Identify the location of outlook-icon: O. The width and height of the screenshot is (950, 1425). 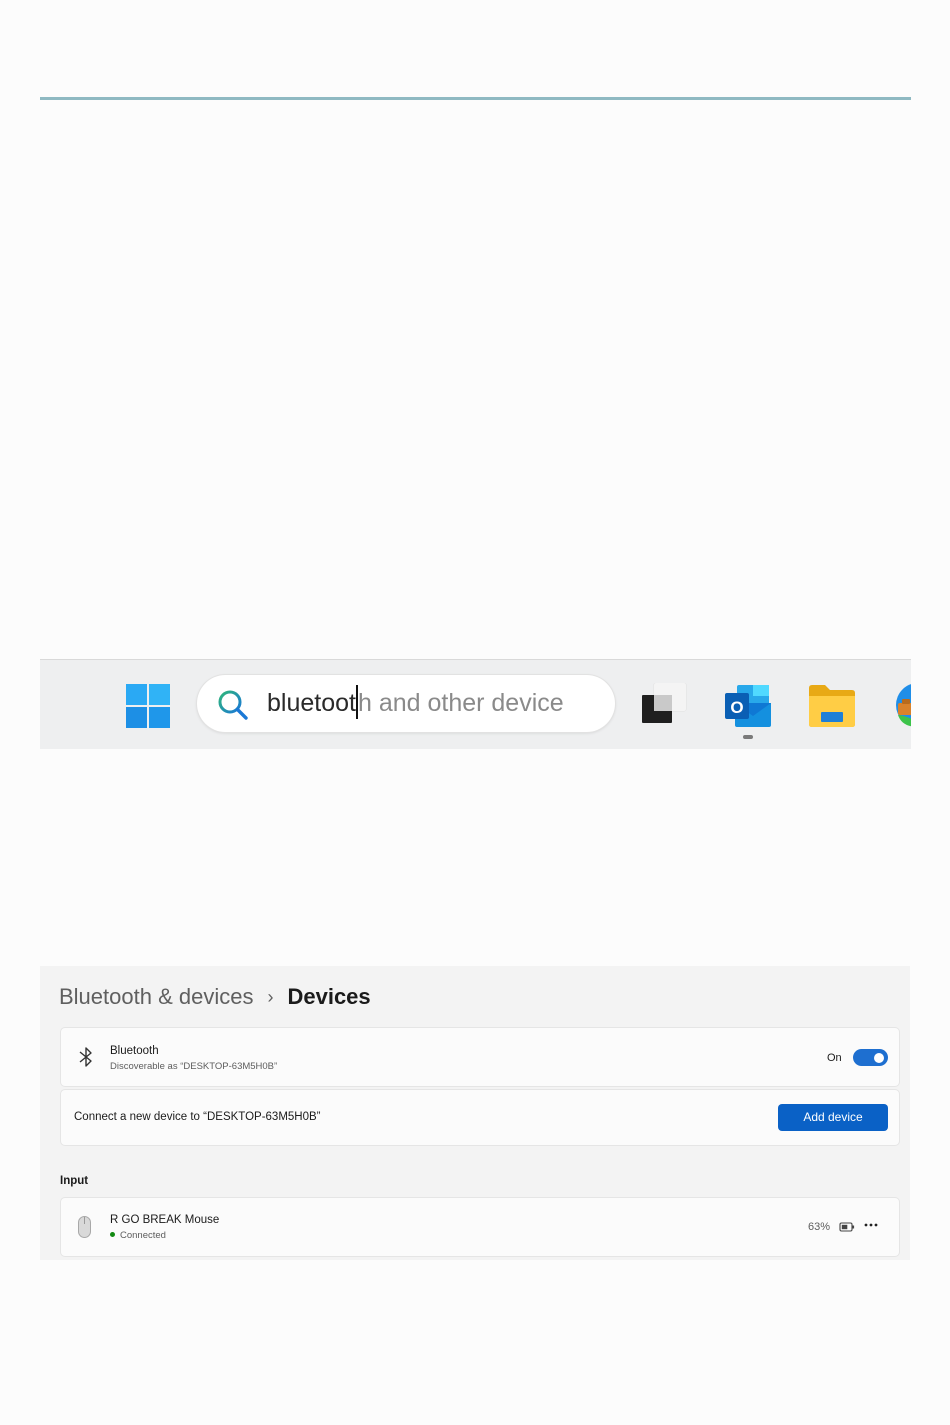
(748, 706).